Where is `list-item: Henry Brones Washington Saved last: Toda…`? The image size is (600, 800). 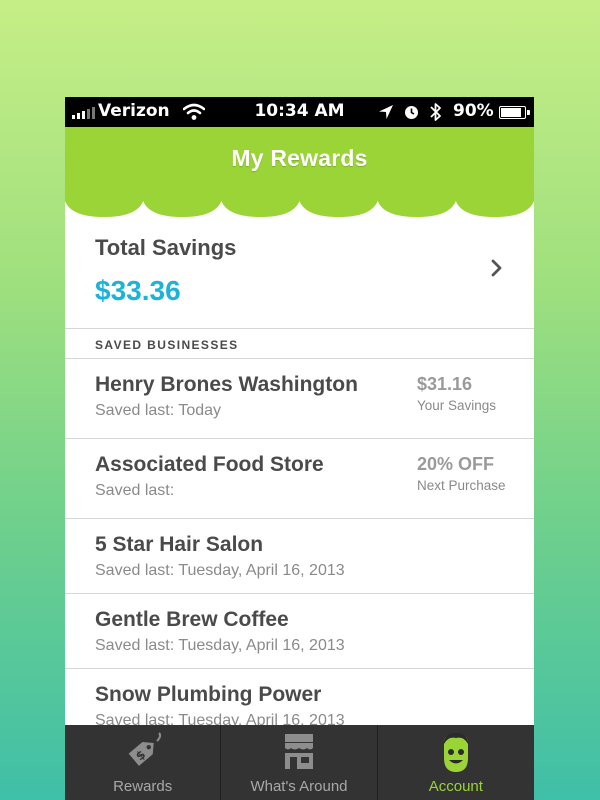
list-item: Henry Brones Washington Saved last: Toda… is located at coordinates (299, 399).